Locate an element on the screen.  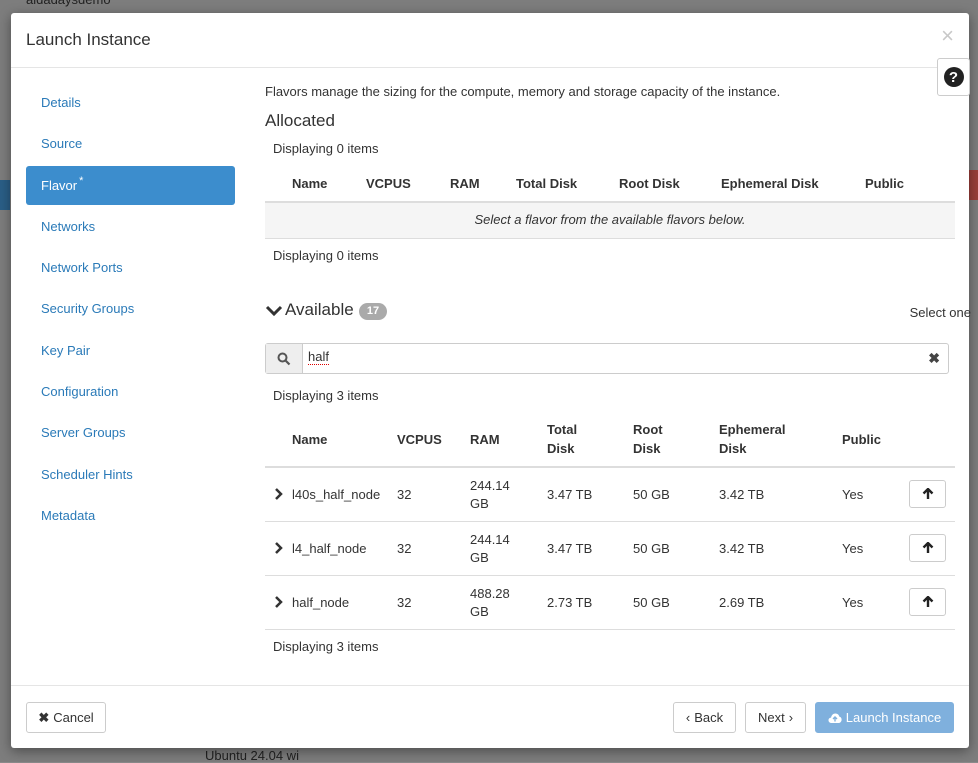
col-root-disk-line1: Root is located at coordinates (648, 429).